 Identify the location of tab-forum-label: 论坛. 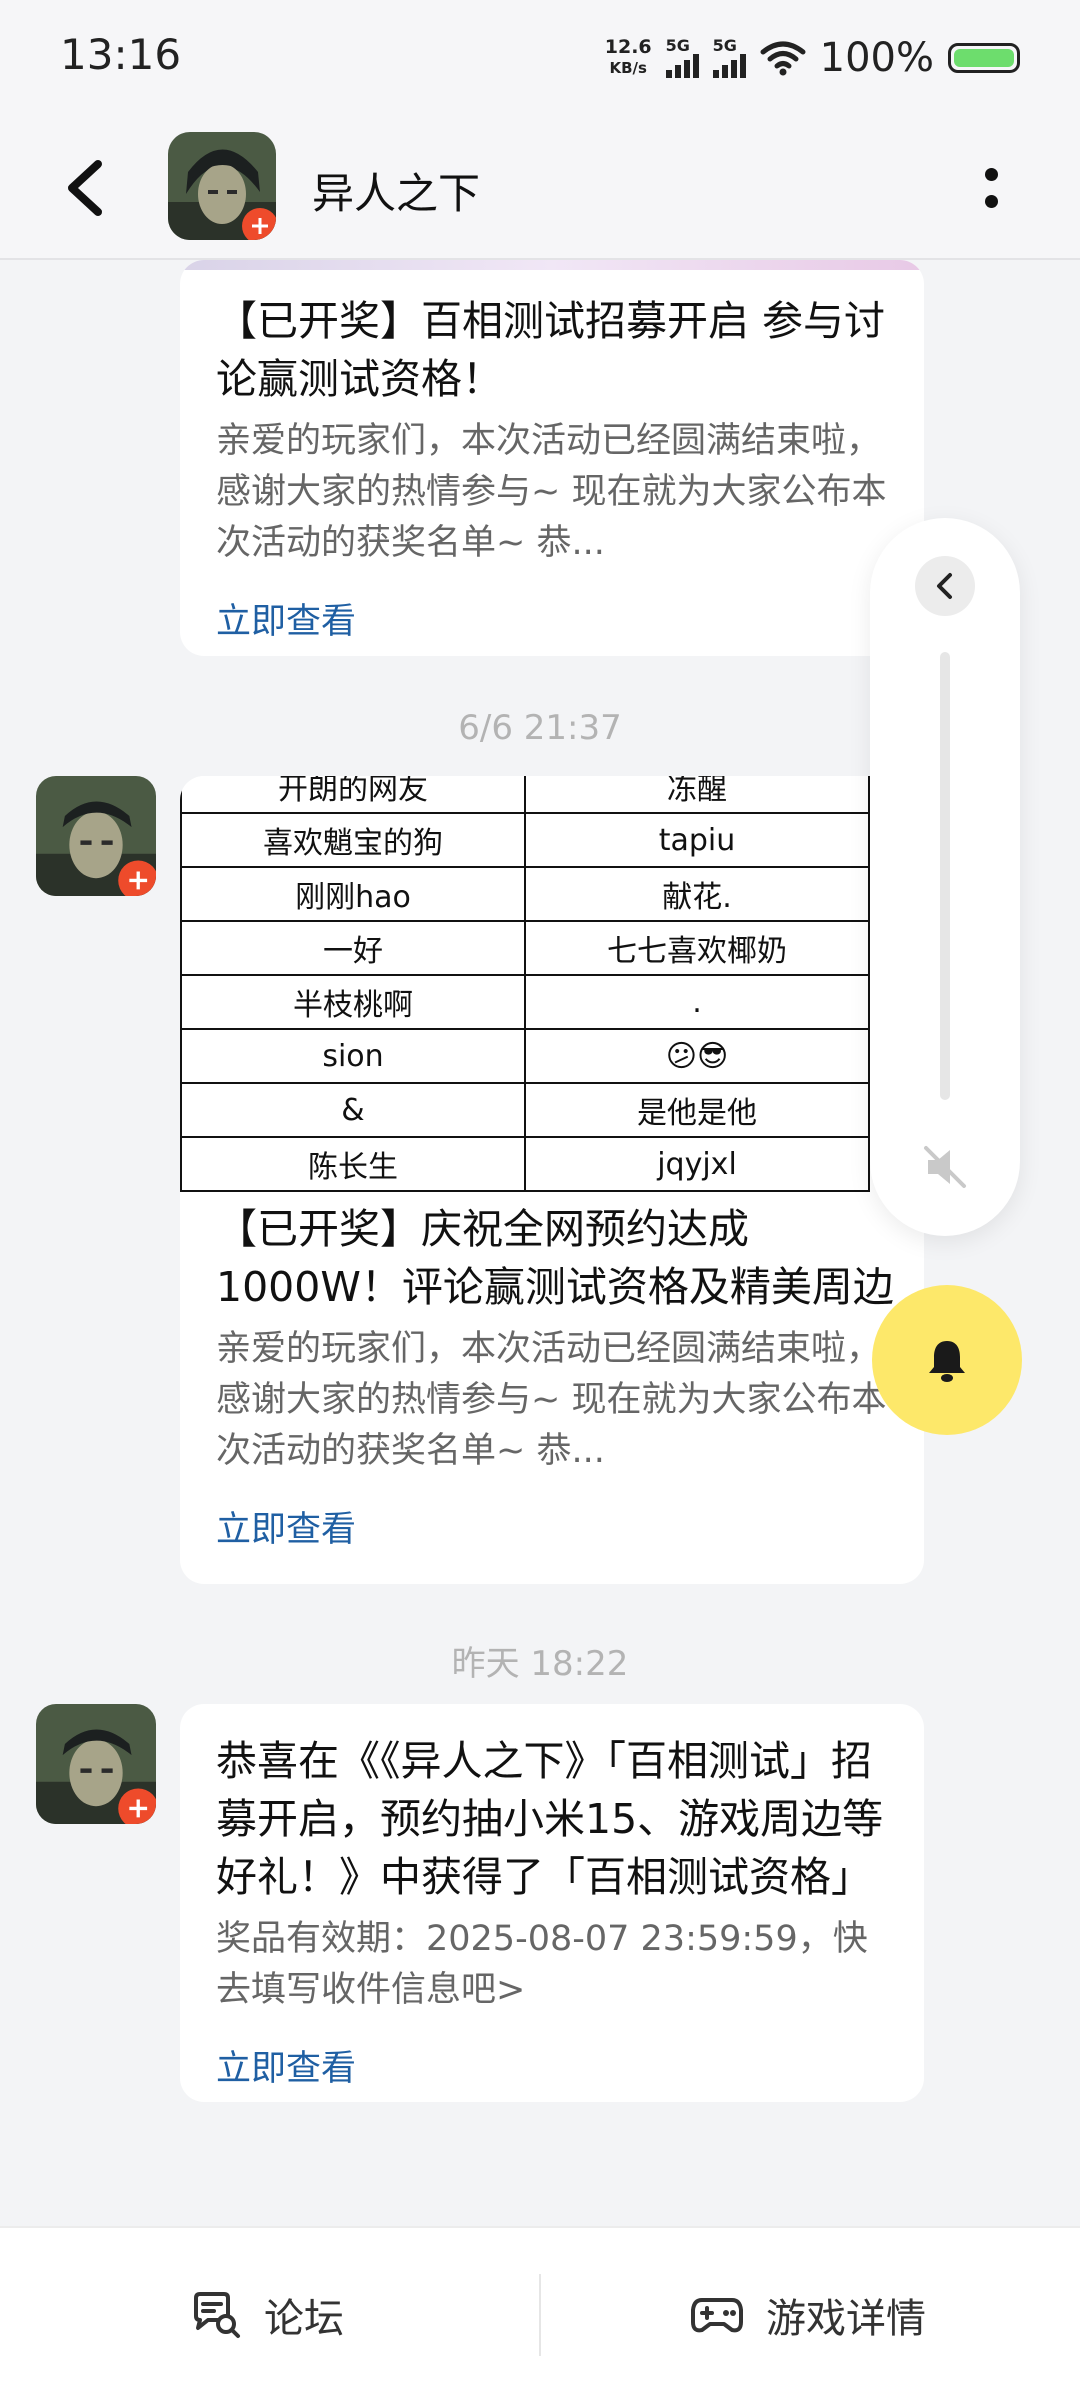
(304, 2319).